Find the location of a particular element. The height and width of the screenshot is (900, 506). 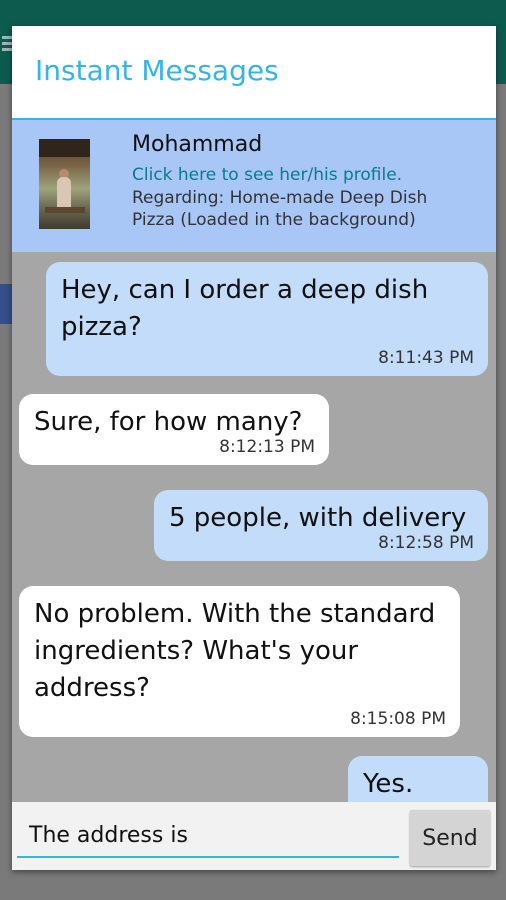

contact-avatar is located at coordinates (64, 184).